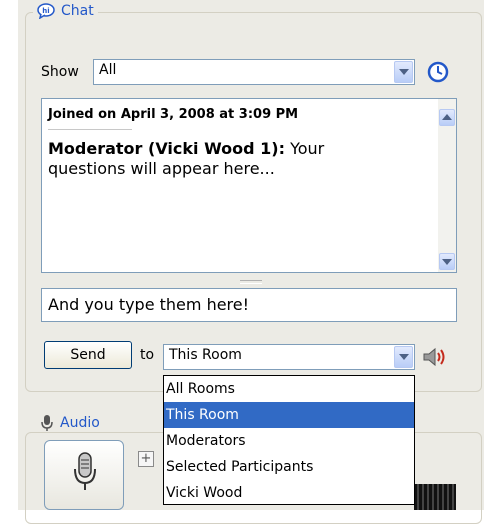 Image resolution: width=484 pixels, height=524 pixels. Describe the element at coordinates (289, 415) in the screenshot. I see `option-this-room: This Room` at that location.